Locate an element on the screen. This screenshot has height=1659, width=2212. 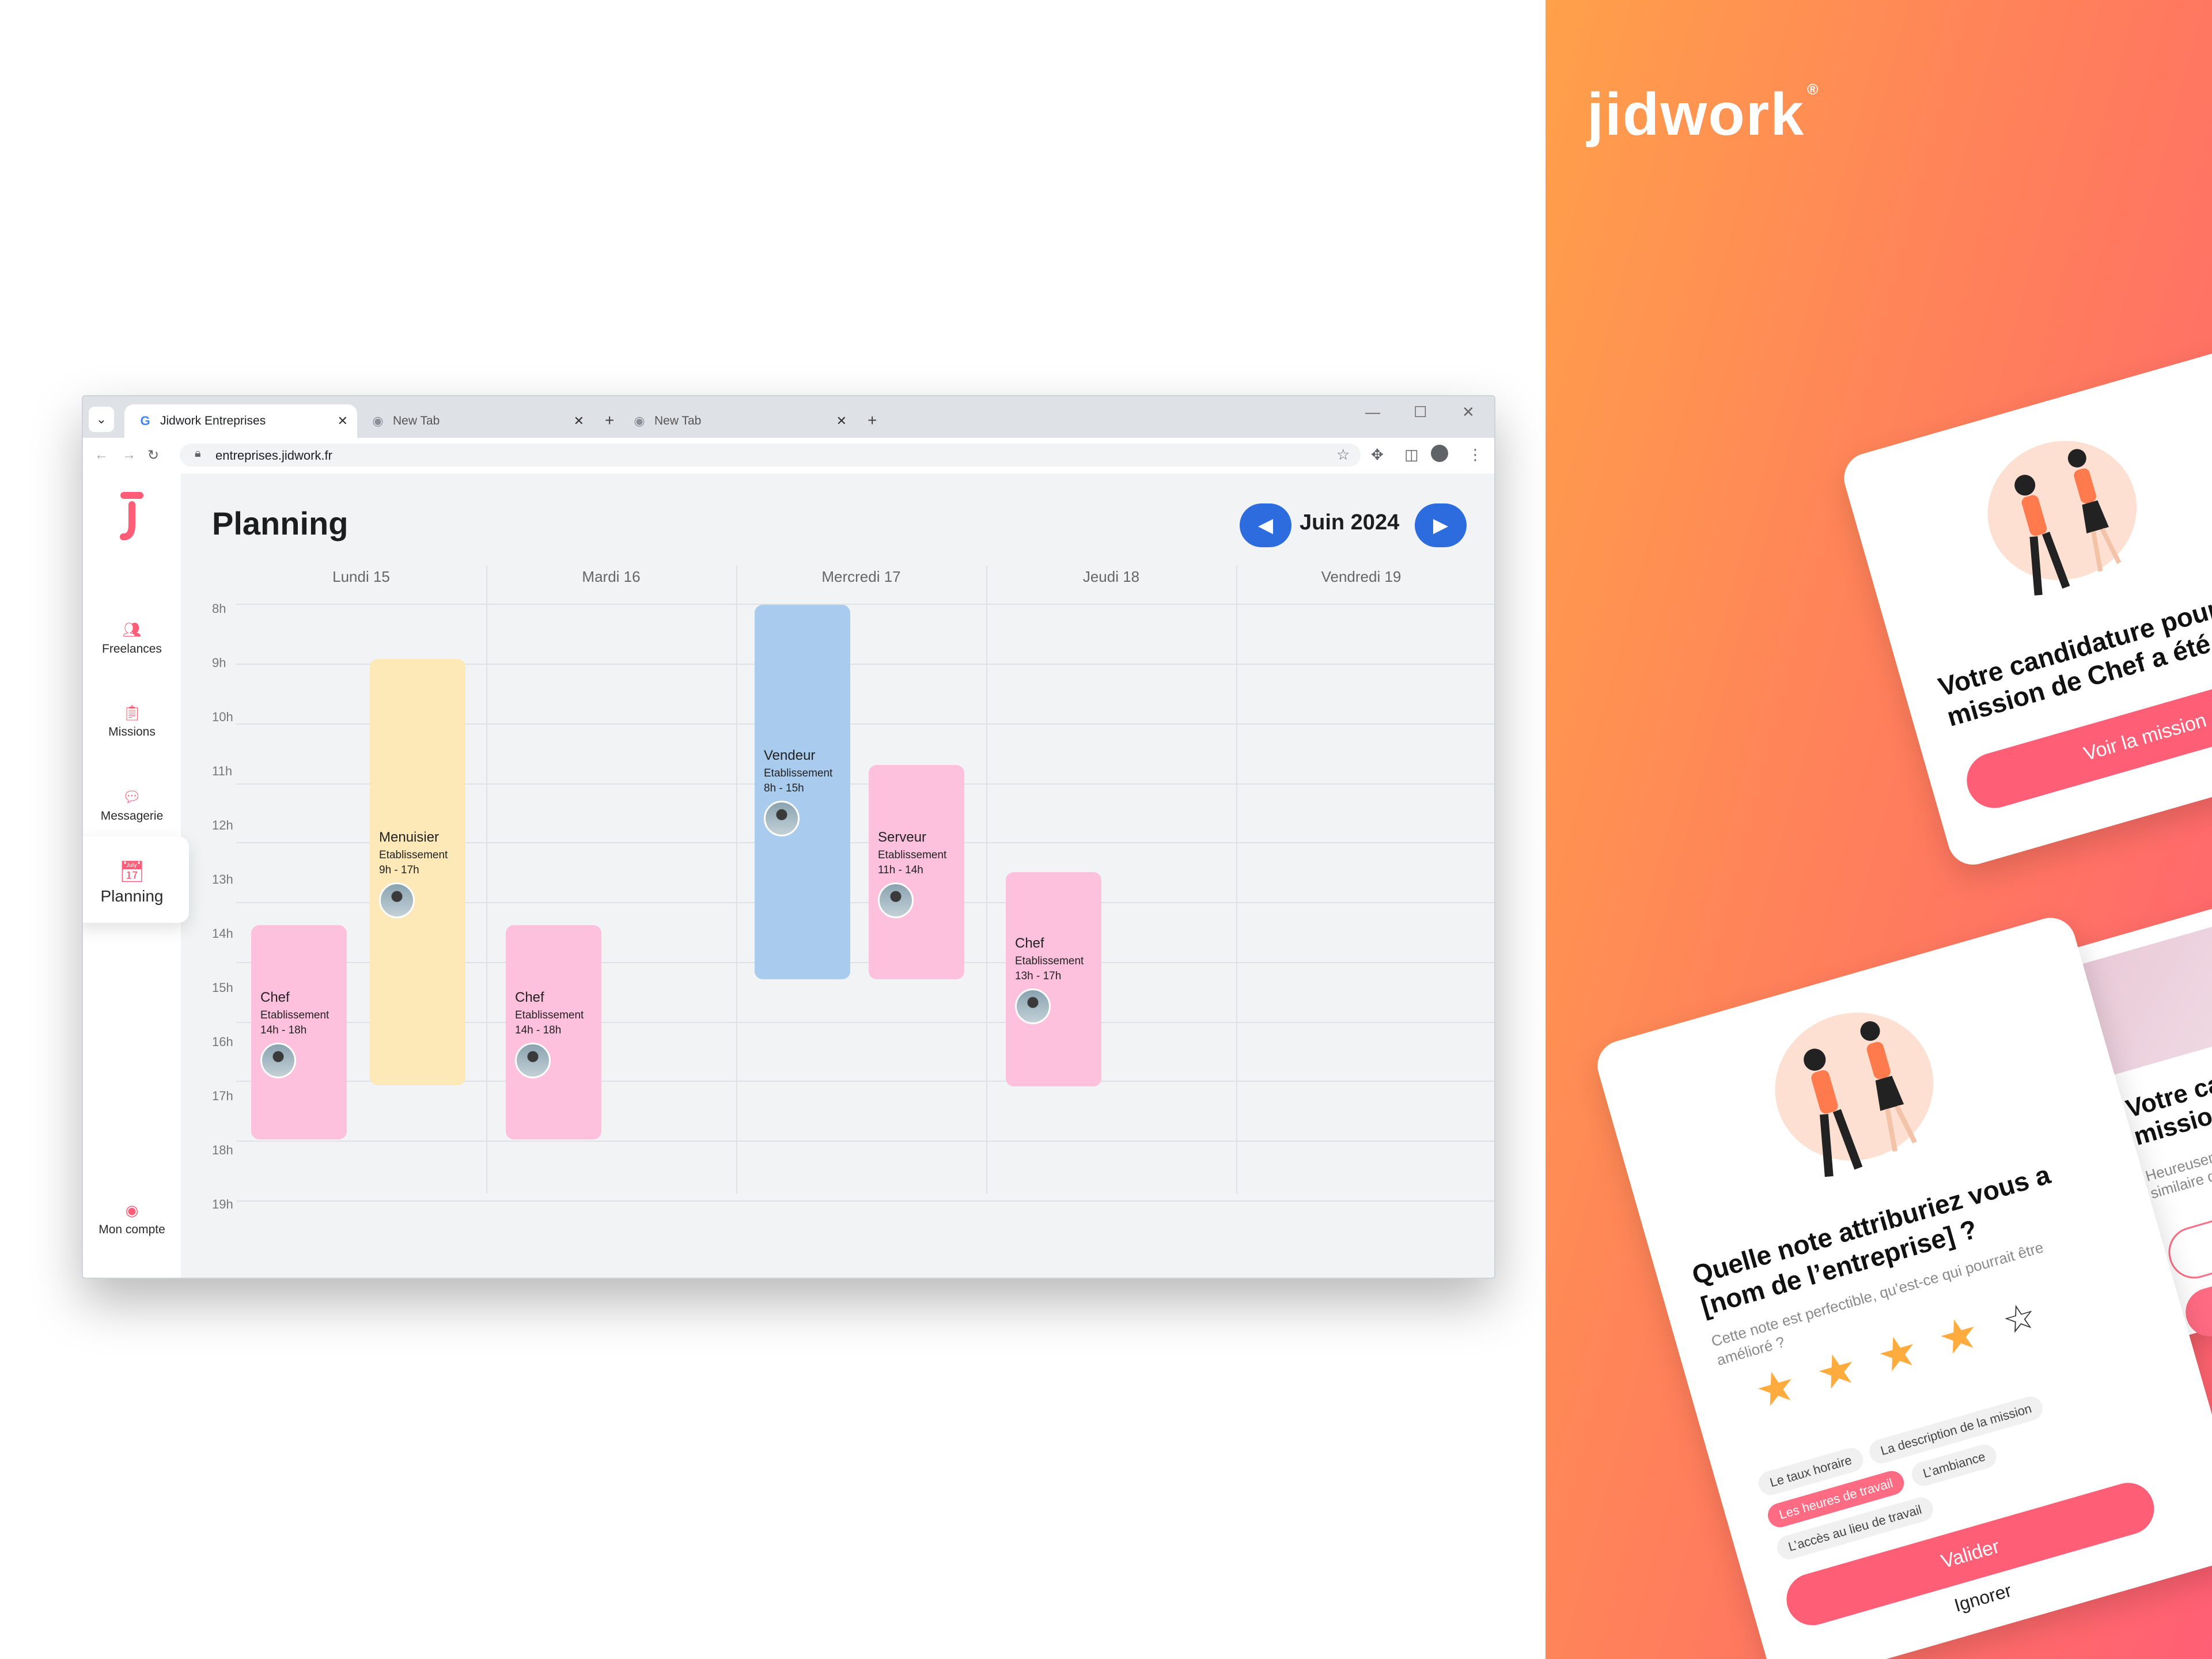
bookmark-star-icon: ☆ is located at coordinates (1343, 455).